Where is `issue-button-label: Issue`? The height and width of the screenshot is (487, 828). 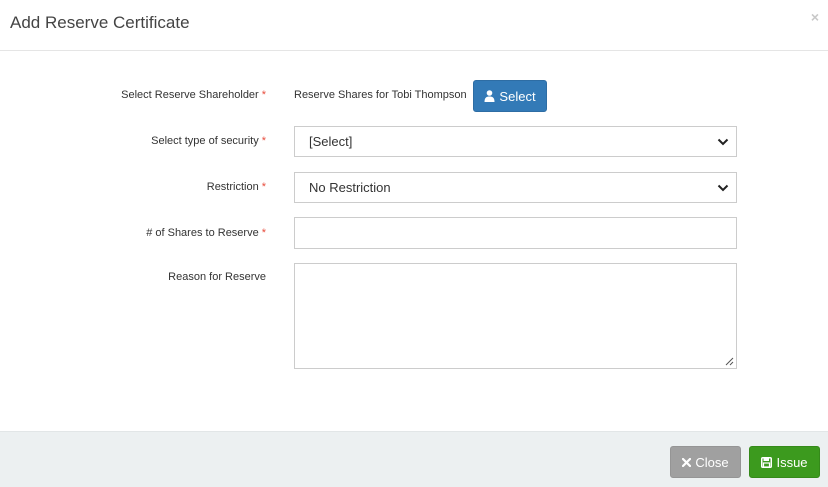 issue-button-label: Issue is located at coordinates (792, 462).